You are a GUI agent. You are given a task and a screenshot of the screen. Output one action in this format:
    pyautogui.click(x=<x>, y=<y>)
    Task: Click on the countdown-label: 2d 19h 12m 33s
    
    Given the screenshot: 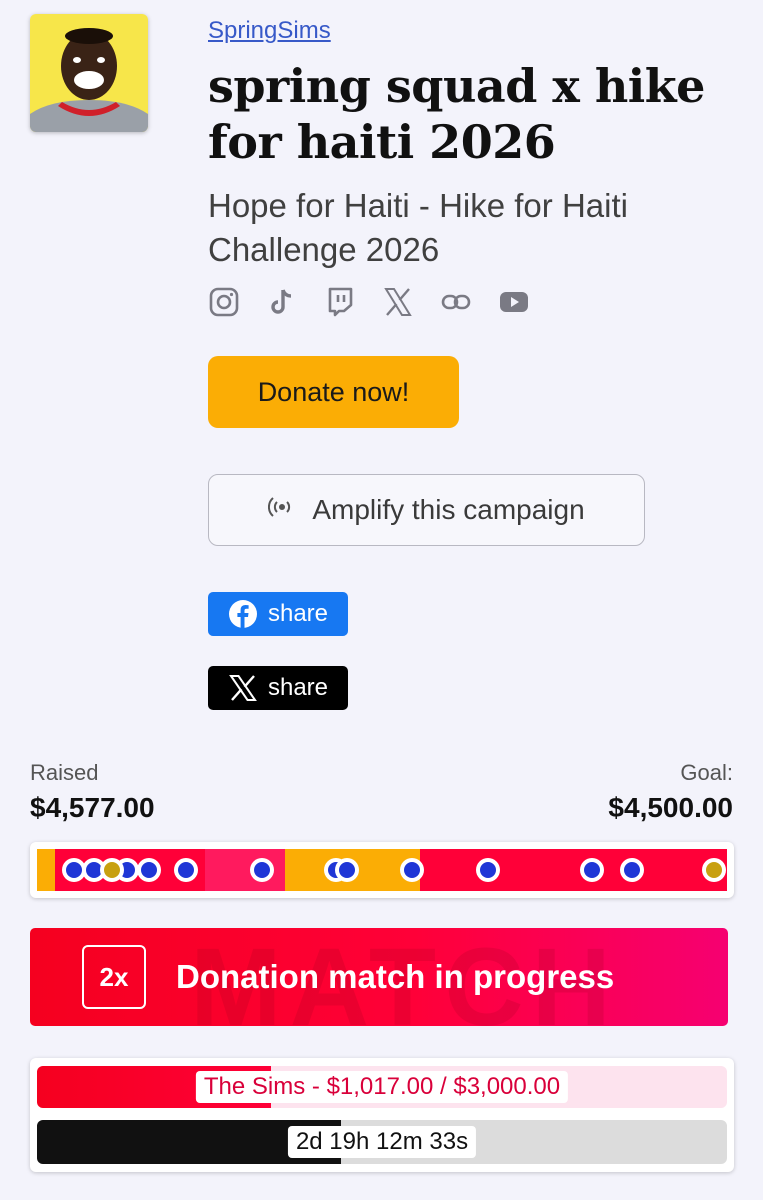 What is the action you would take?
    pyautogui.click(x=382, y=1142)
    